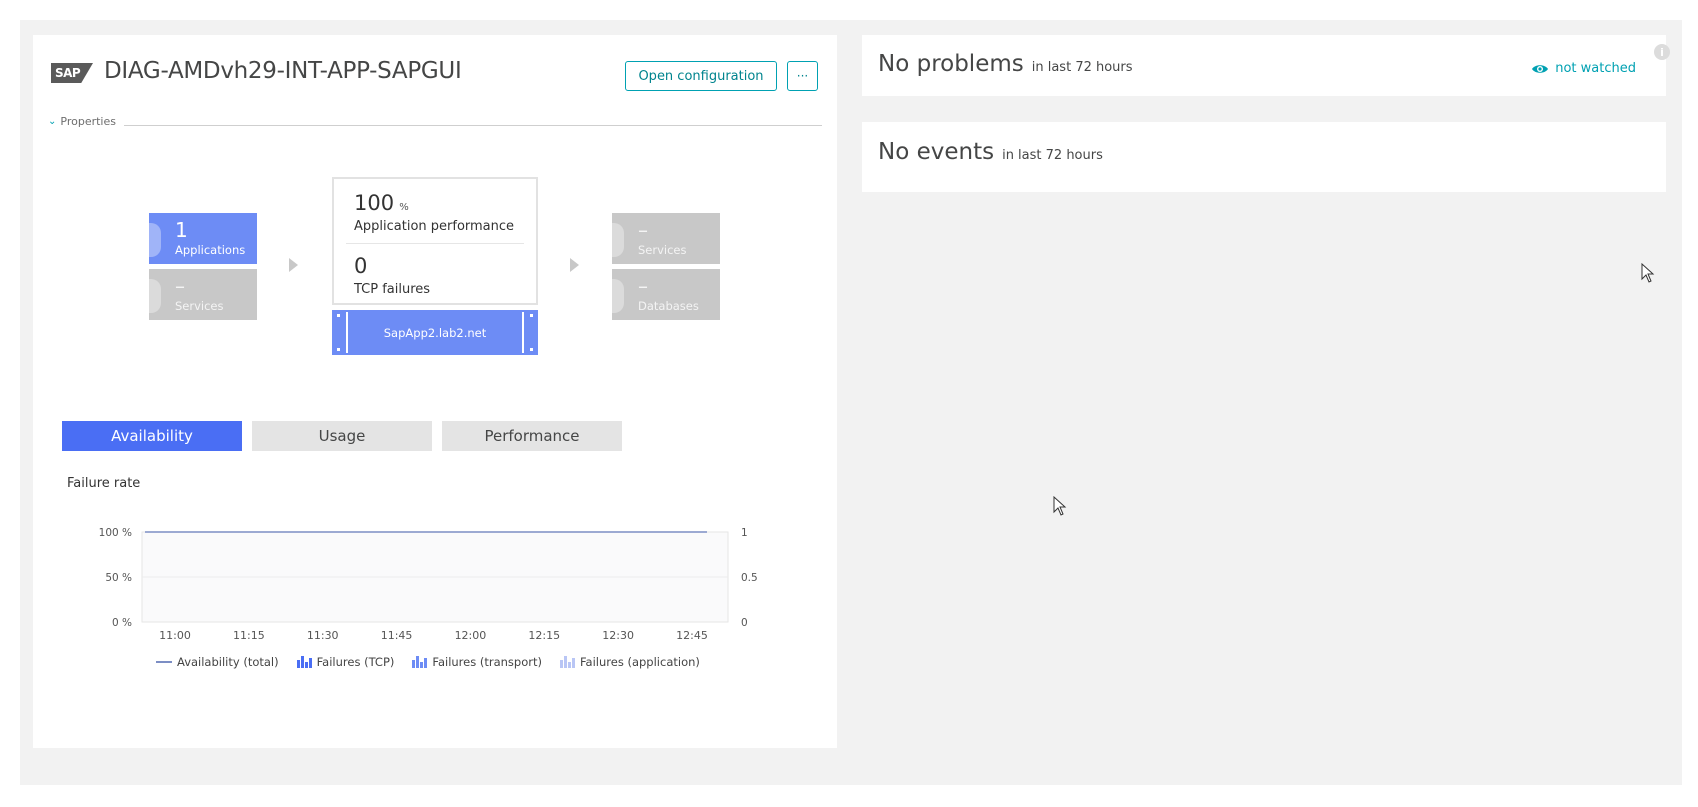 This screenshot has height=807, width=1698. I want to click on services-tile-right: – Services, so click(666, 238).